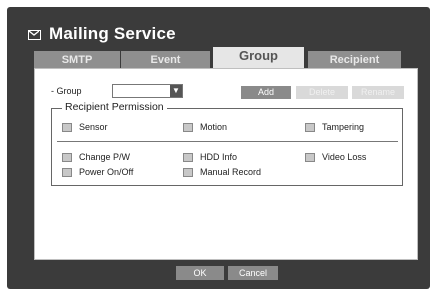 This screenshot has width=437, height=296. Describe the element at coordinates (227, 141) in the screenshot. I see `permission-divider` at that location.